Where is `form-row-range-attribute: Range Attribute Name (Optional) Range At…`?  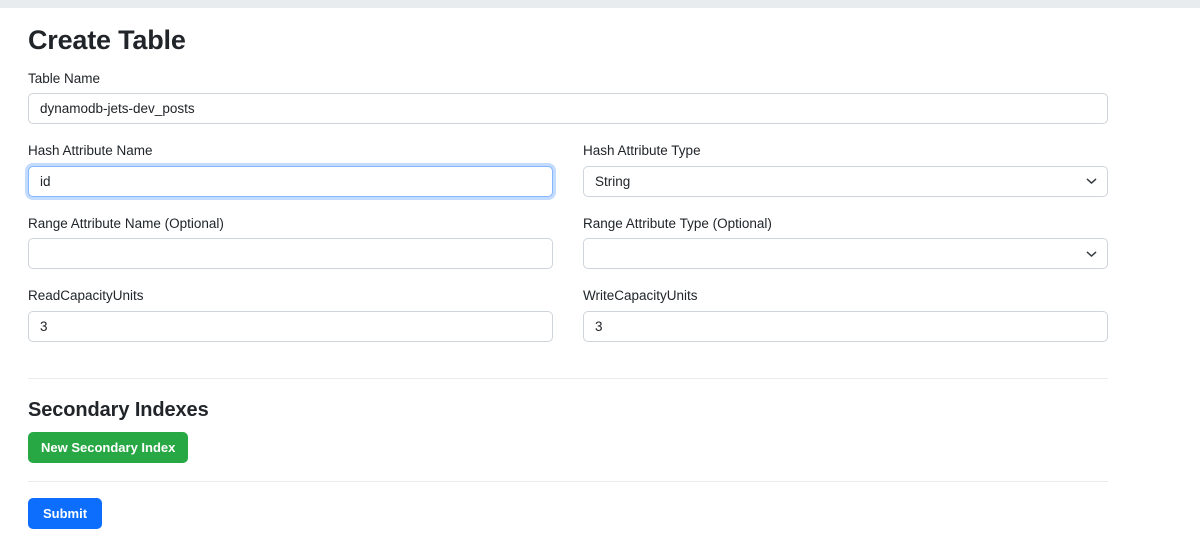
form-row-range-attribute: Range Attribute Name (Optional) Range At… is located at coordinates (600, 251).